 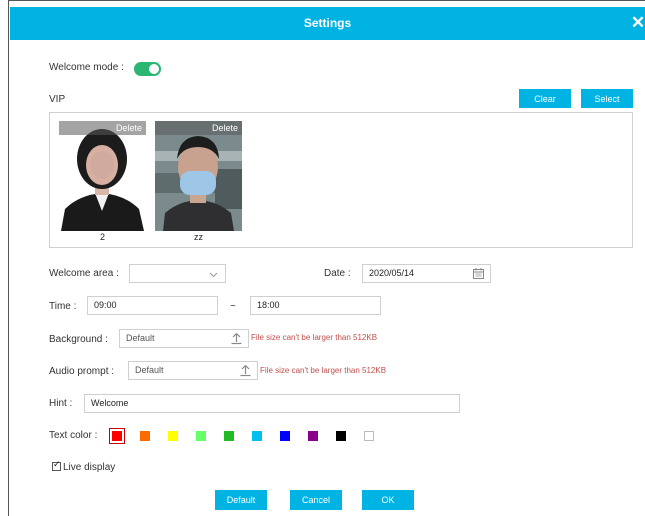 I want to click on clear-button: Clear, so click(x=545, y=98).